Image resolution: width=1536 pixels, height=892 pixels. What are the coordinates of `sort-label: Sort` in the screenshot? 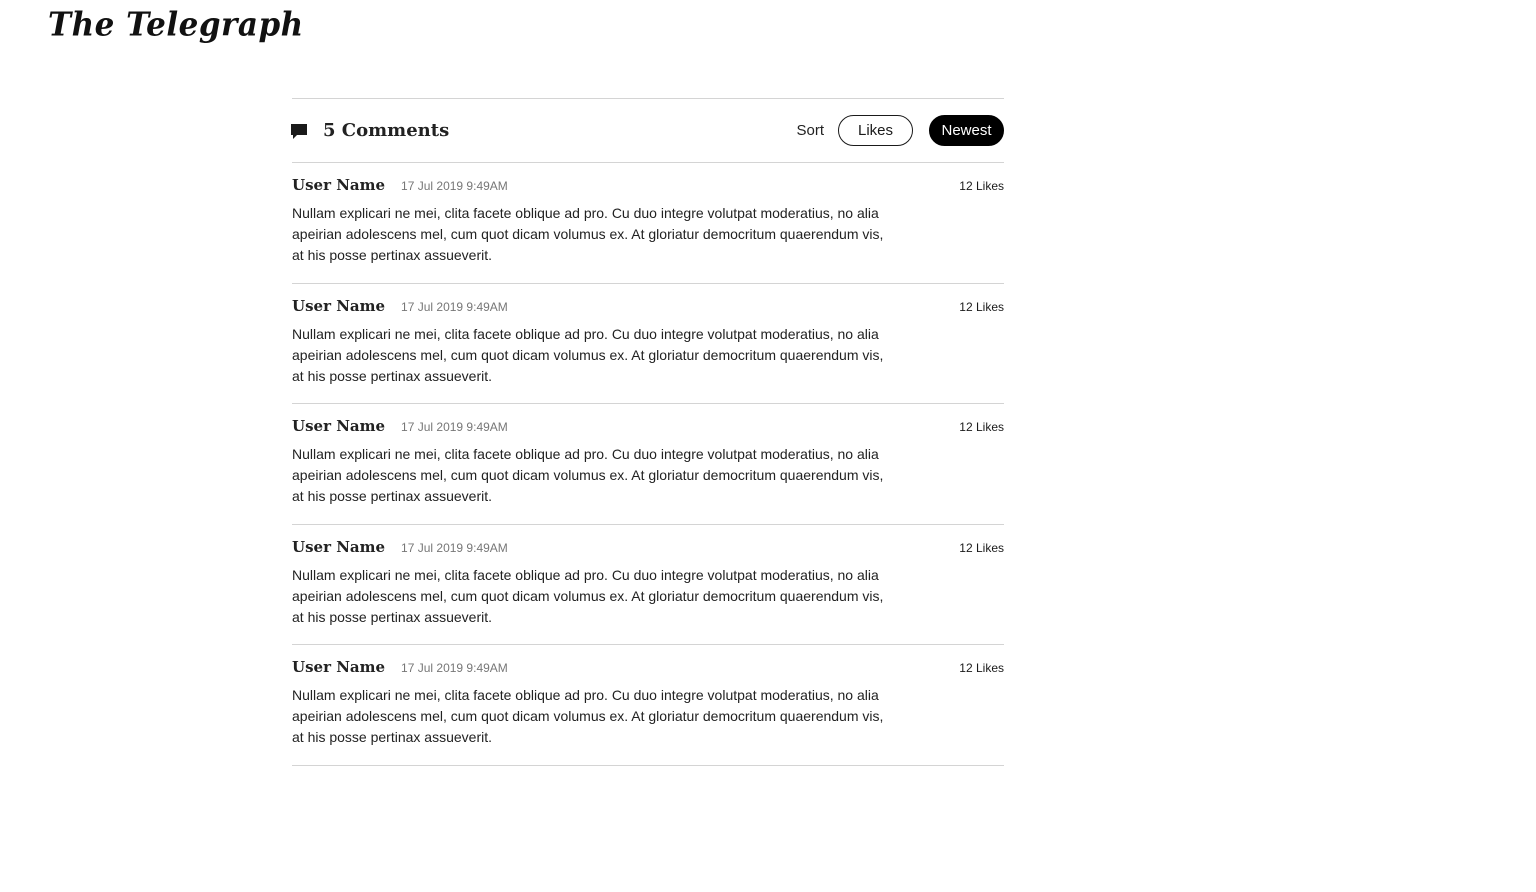 It's located at (810, 130).